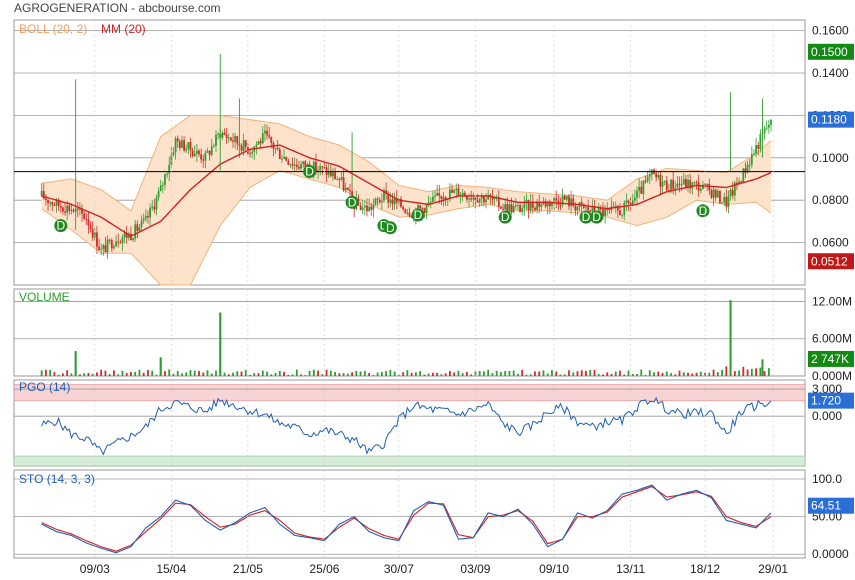  I want to click on volume-spike, so click(75, 363).